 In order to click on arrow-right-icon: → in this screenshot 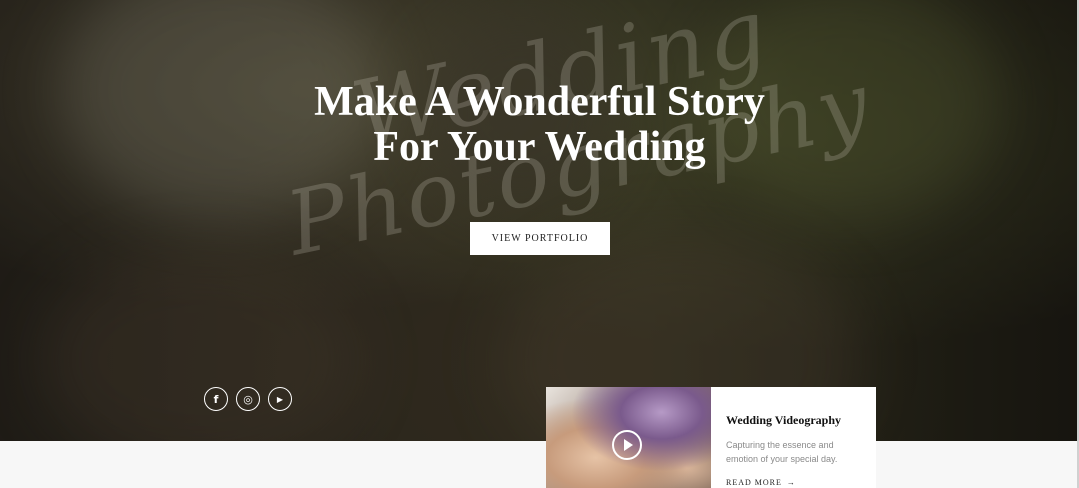, I will do `click(791, 482)`.